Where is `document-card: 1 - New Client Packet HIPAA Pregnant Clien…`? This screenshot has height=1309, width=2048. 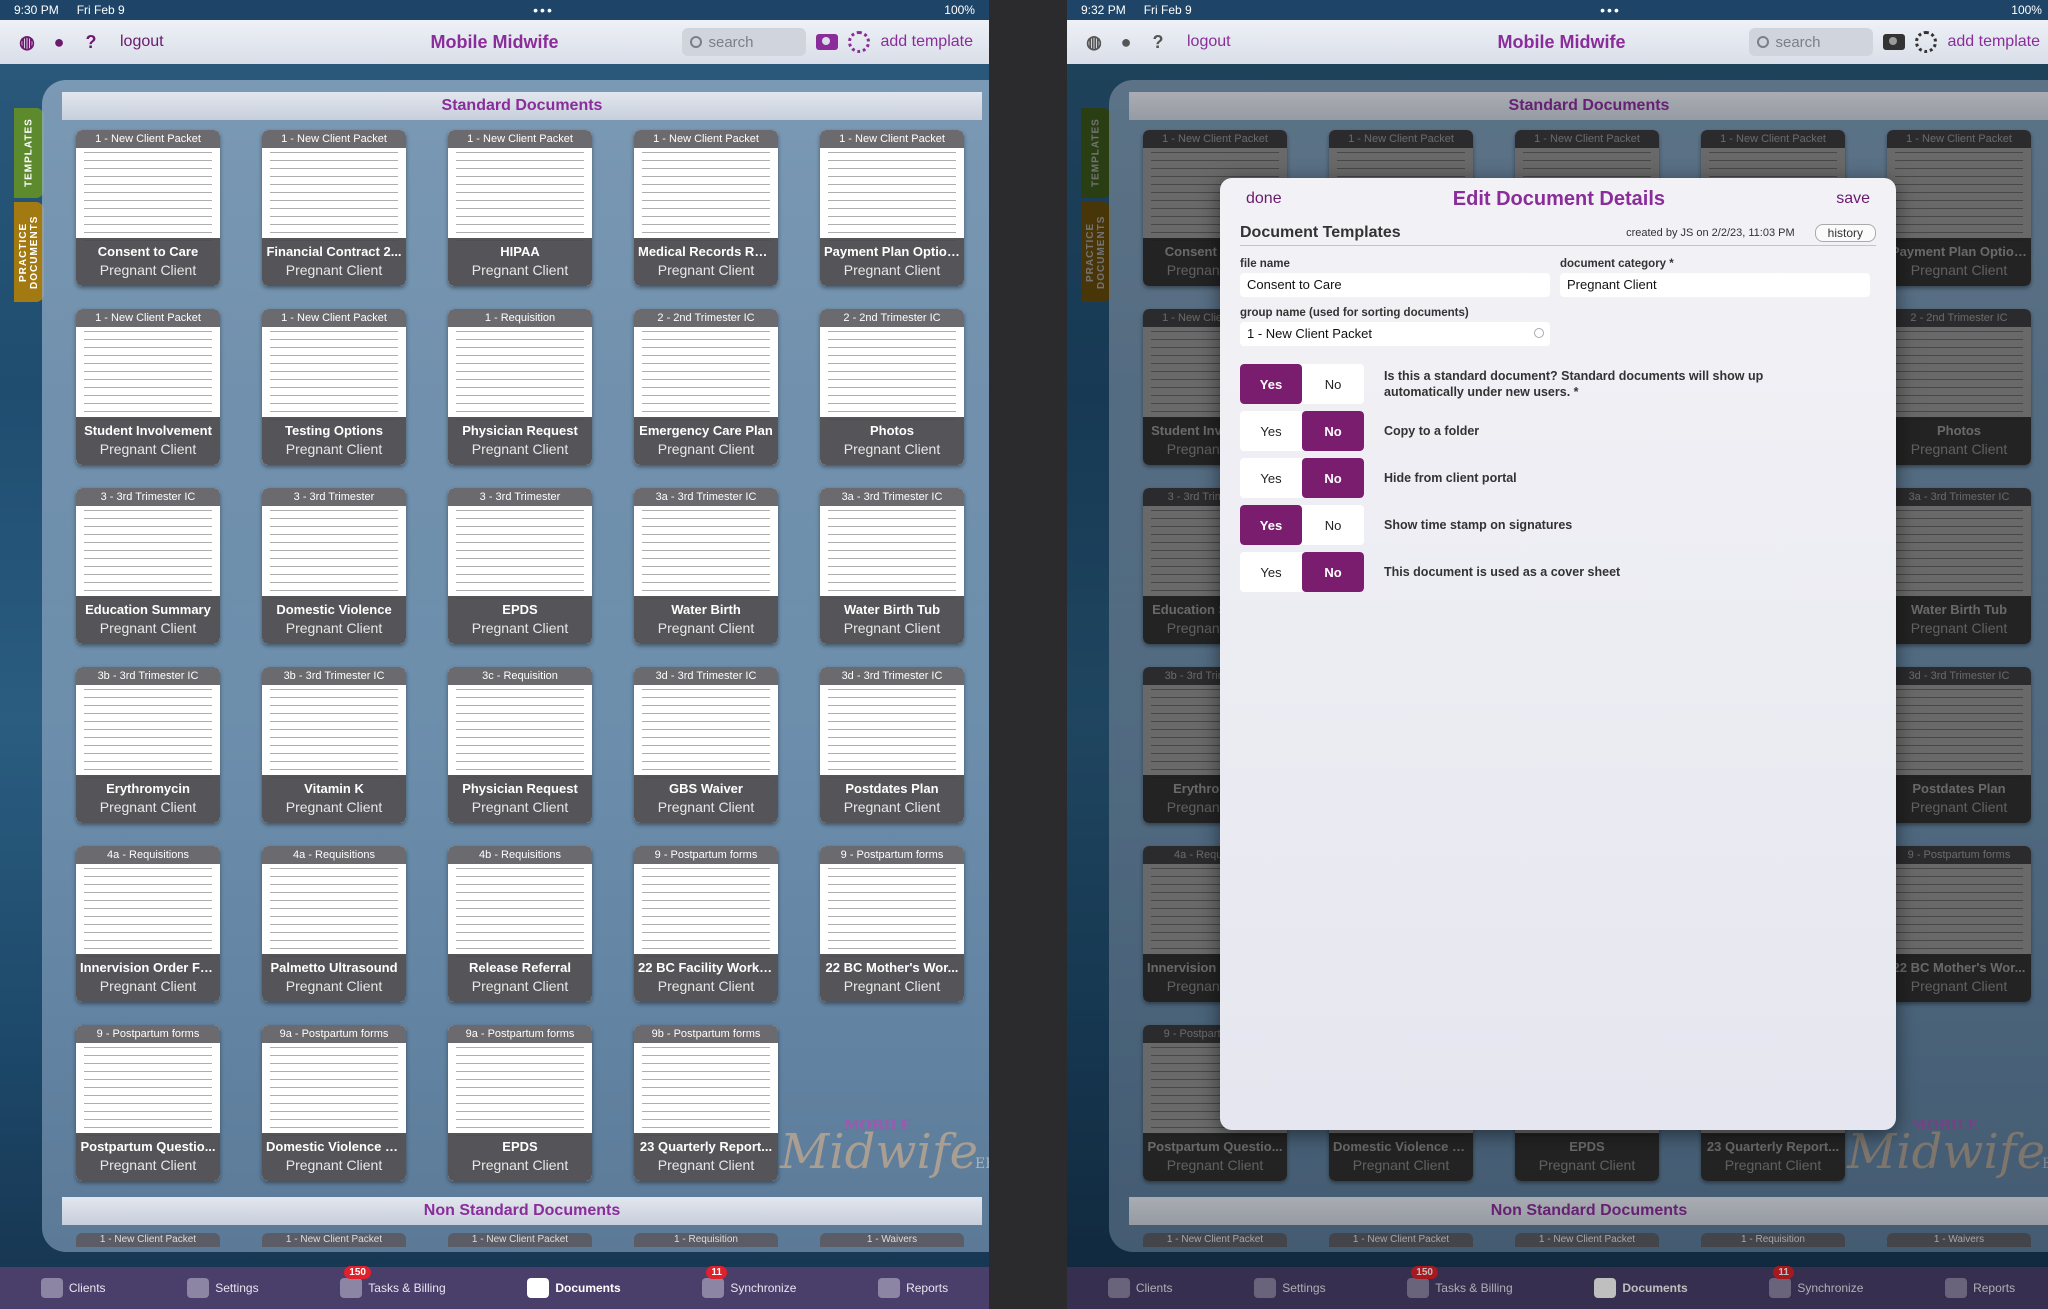
document-card: 1 - New Client Packet HIPAA Pregnant Clien… is located at coordinates (520, 208).